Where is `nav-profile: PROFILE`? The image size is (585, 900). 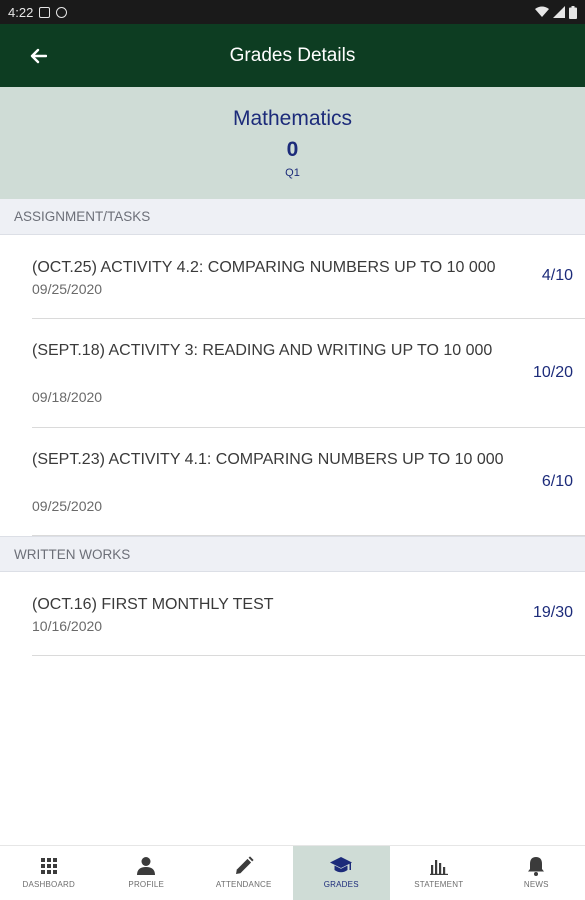
nav-profile: PROFILE is located at coordinates (147, 873).